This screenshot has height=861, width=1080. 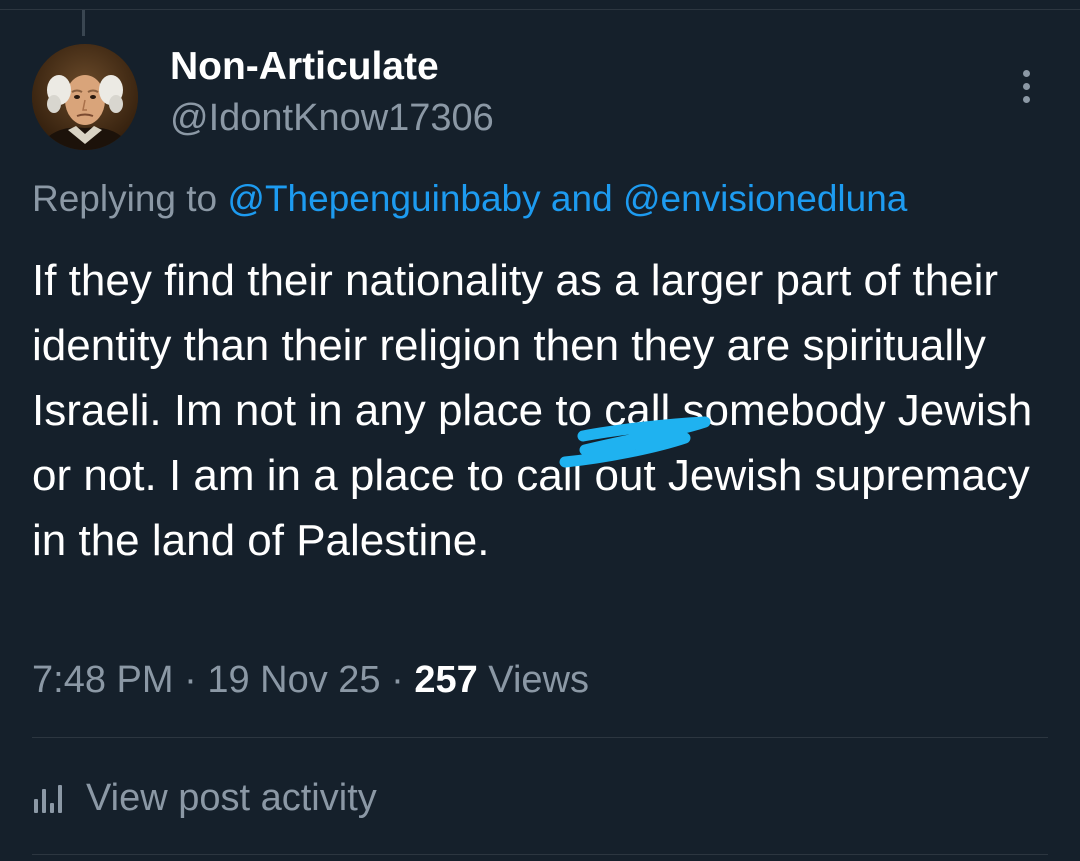 What do you see at coordinates (540, 737) in the screenshot?
I see `section-divider` at bounding box center [540, 737].